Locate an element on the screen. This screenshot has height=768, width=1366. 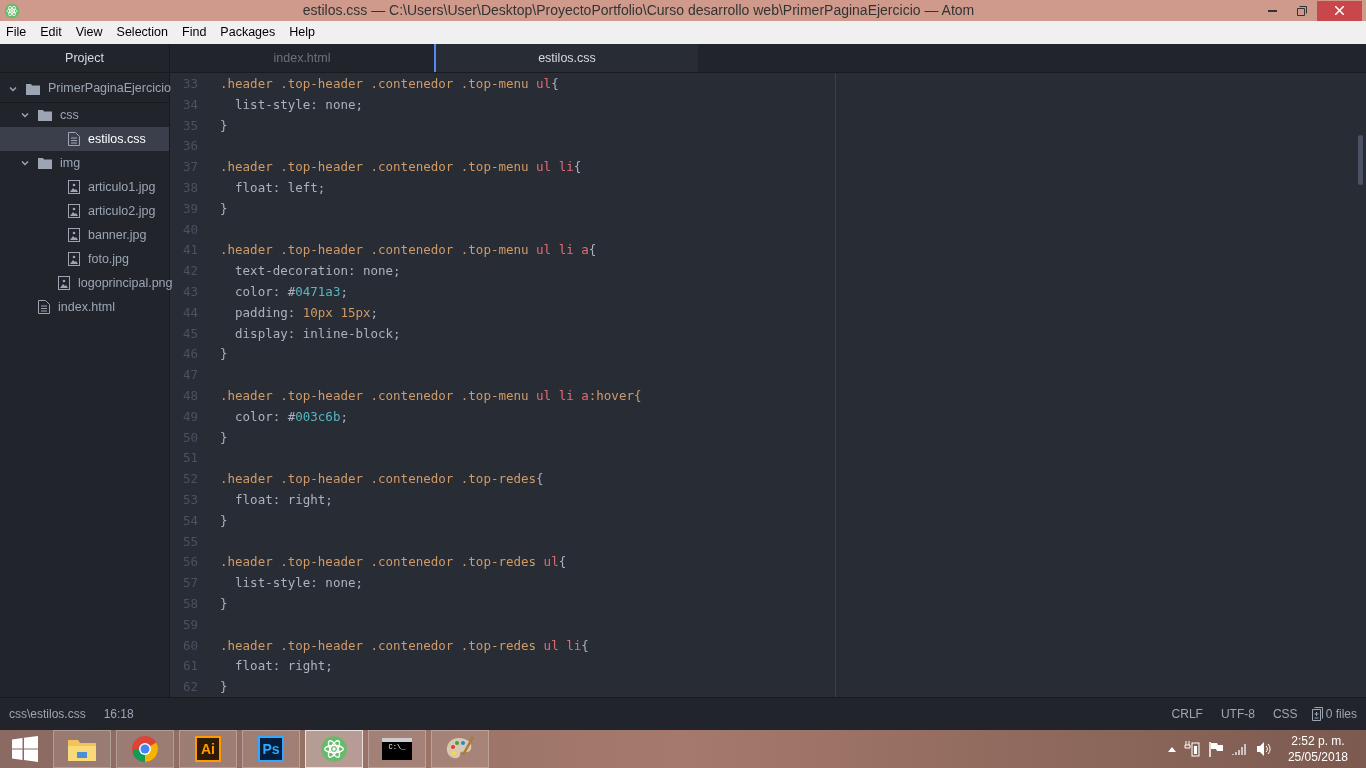
menu-item: Packages is located at coordinates (248, 32).